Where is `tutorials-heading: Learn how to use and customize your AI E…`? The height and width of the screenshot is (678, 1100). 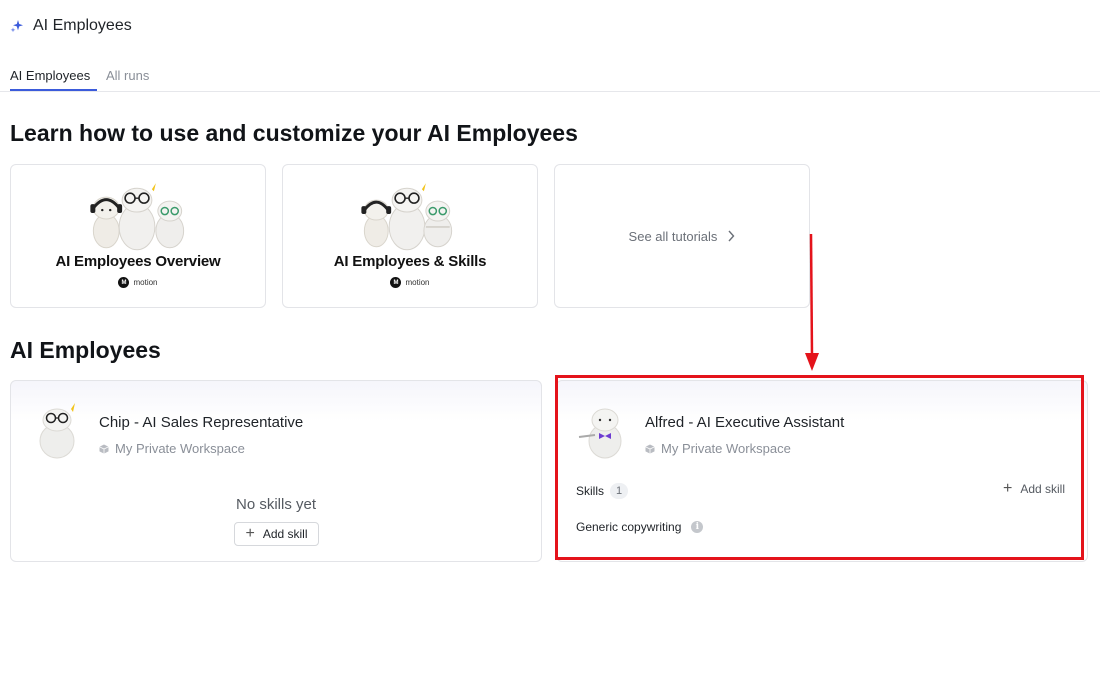
tutorials-heading: Learn how to use and customize your AI E… is located at coordinates (294, 133).